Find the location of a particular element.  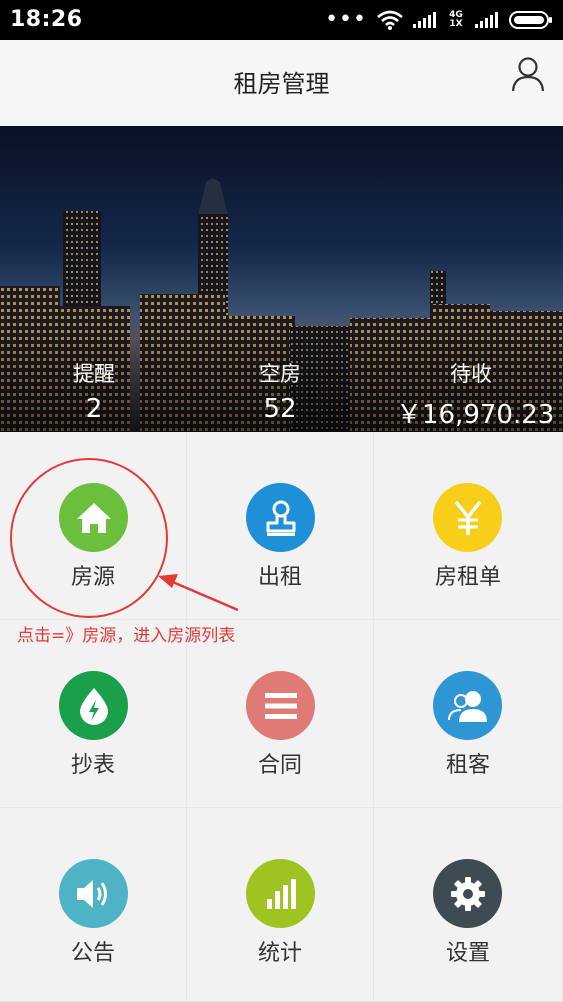

signal-icon is located at coordinates (486, 20).